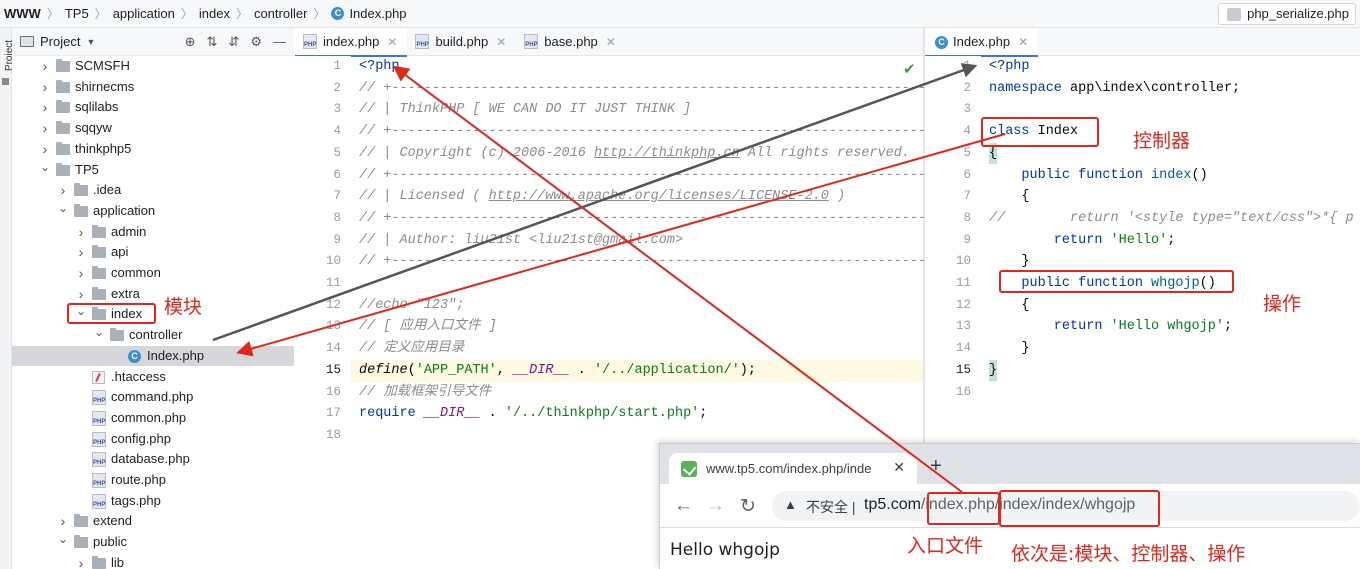  I want to click on tree-item: PHP common.php, so click(153, 418).